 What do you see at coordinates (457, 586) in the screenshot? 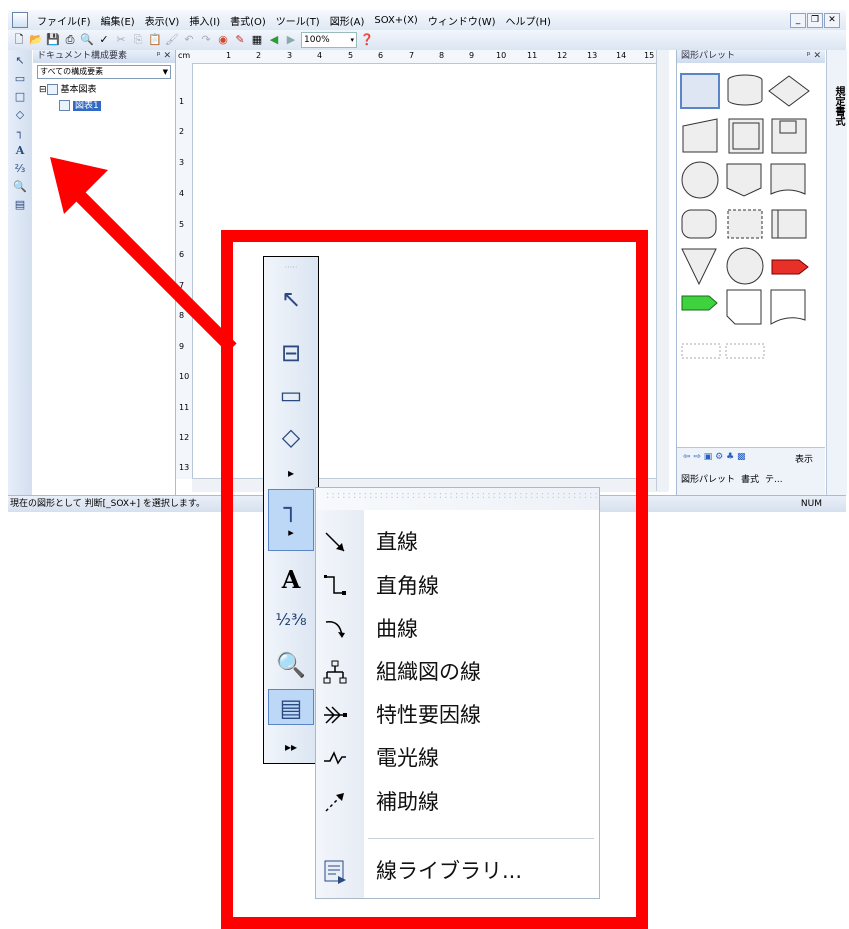
I see `menu-item-elbow-line: 直角線` at bounding box center [457, 586].